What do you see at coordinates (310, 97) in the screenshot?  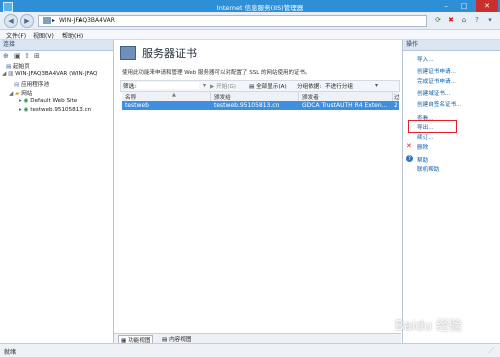 I see `column-issuer: 颁发者` at bounding box center [310, 97].